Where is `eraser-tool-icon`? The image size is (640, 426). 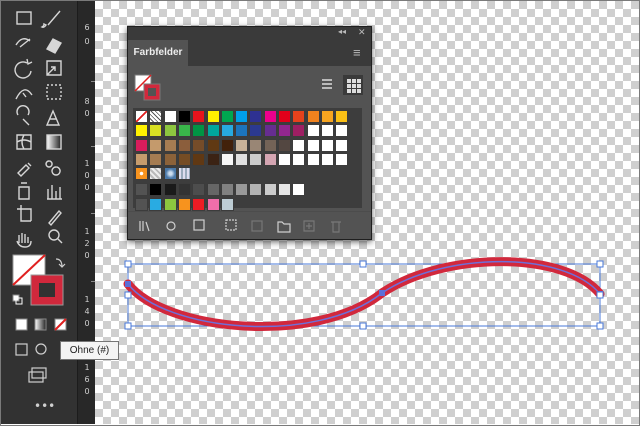
eraser-tool-icon is located at coordinates (54, 46).